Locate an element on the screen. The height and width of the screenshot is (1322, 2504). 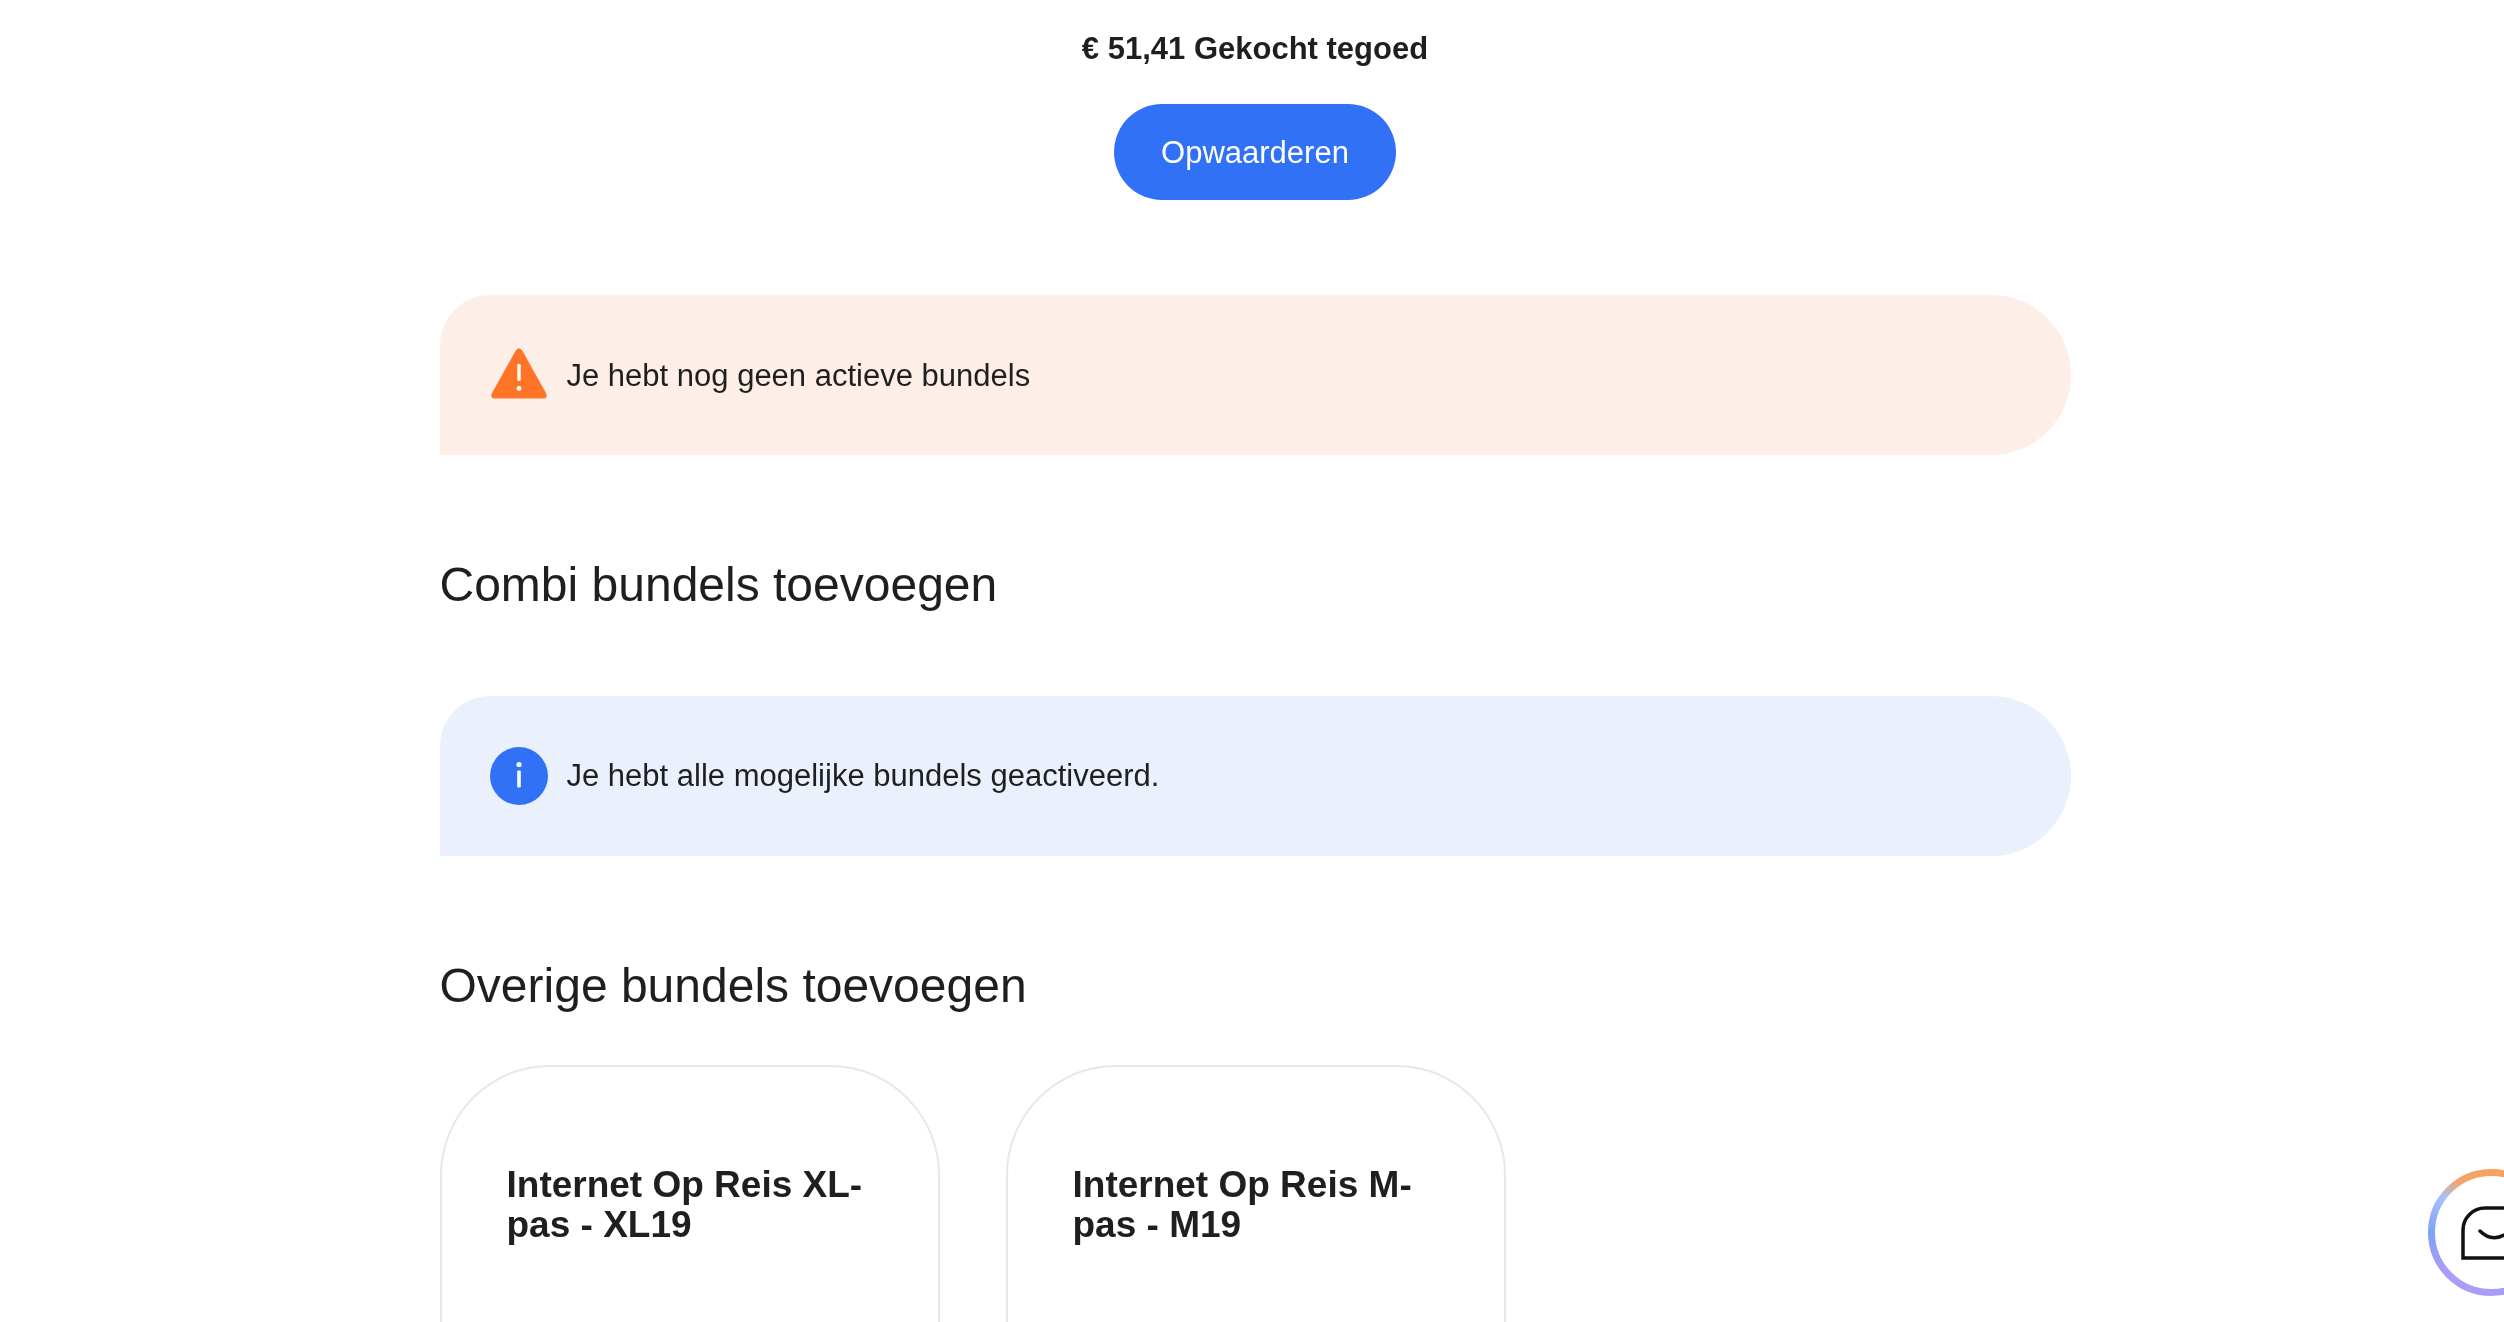
chat-icon is located at coordinates (2465, 1232).